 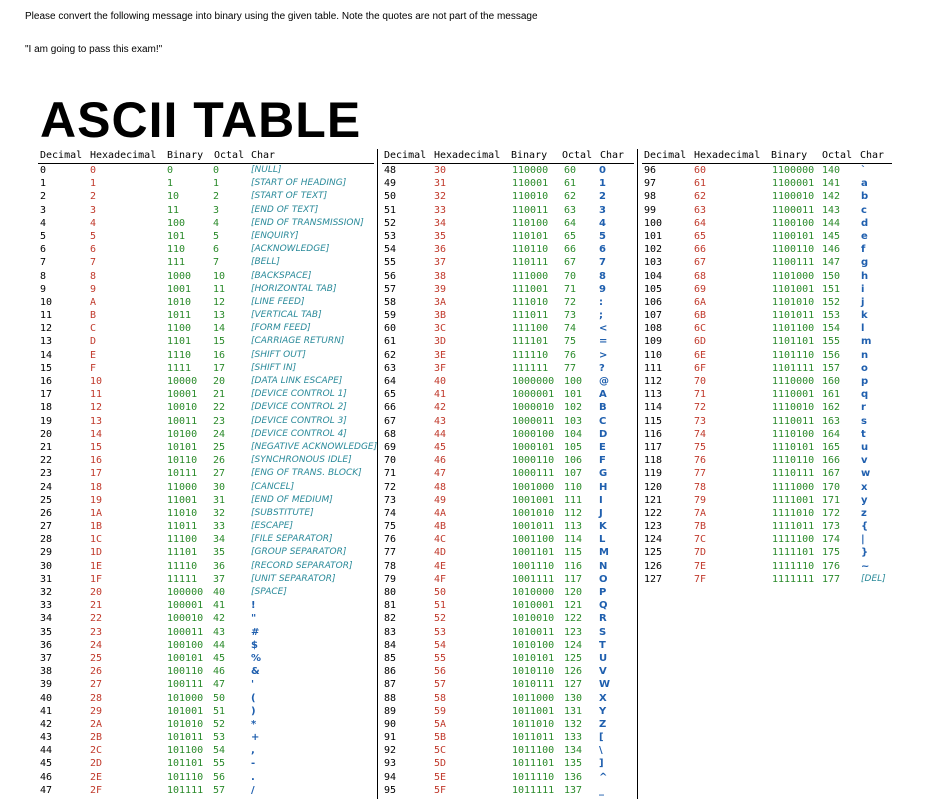 What do you see at coordinates (176, 236) in the screenshot?
I see `binary-cell: 101` at bounding box center [176, 236].